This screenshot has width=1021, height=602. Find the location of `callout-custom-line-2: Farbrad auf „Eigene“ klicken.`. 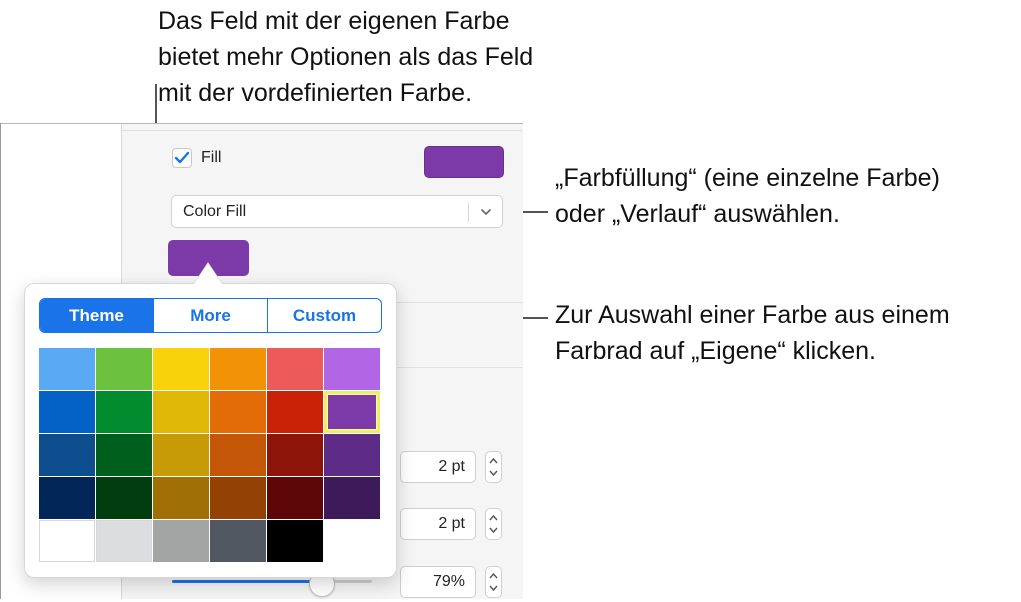

callout-custom-line-2: Farbrad auf „Eigene“ klicken. is located at coordinates (715, 351).